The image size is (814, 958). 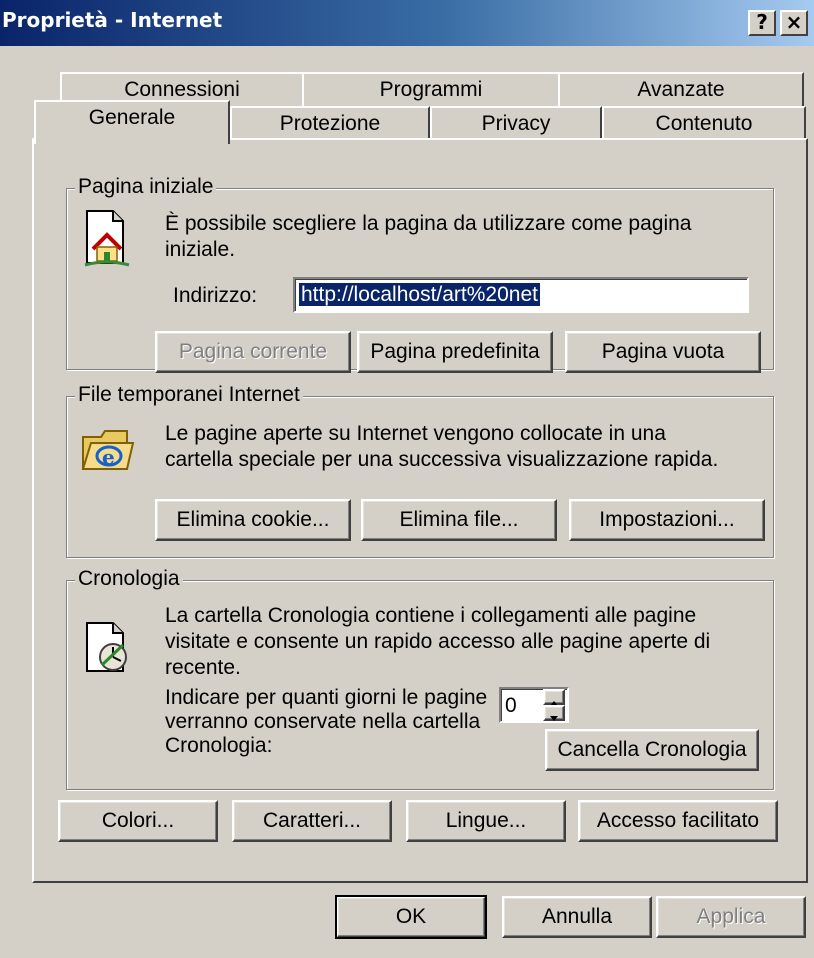 I want to click on svg-text: e, so click(x=108, y=457).